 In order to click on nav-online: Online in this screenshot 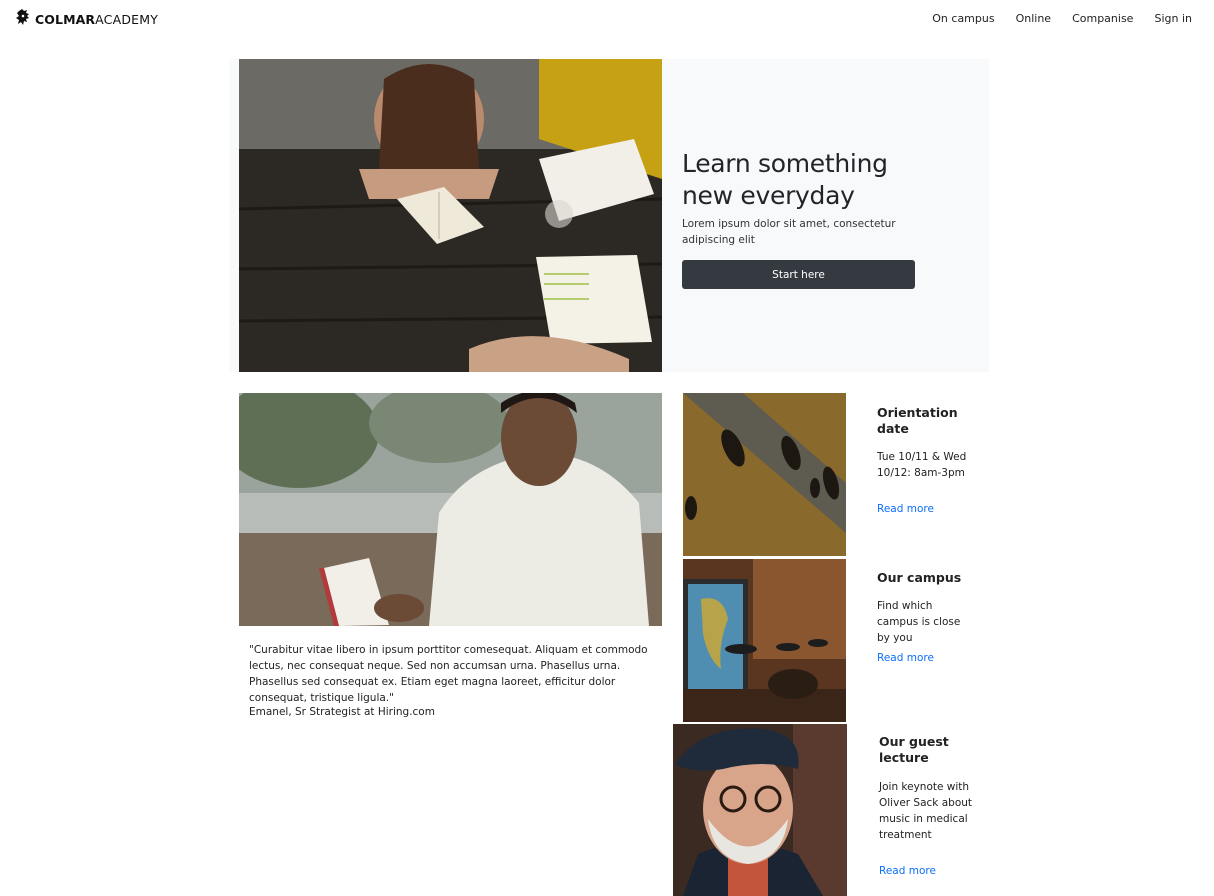, I will do `click(1033, 18)`.